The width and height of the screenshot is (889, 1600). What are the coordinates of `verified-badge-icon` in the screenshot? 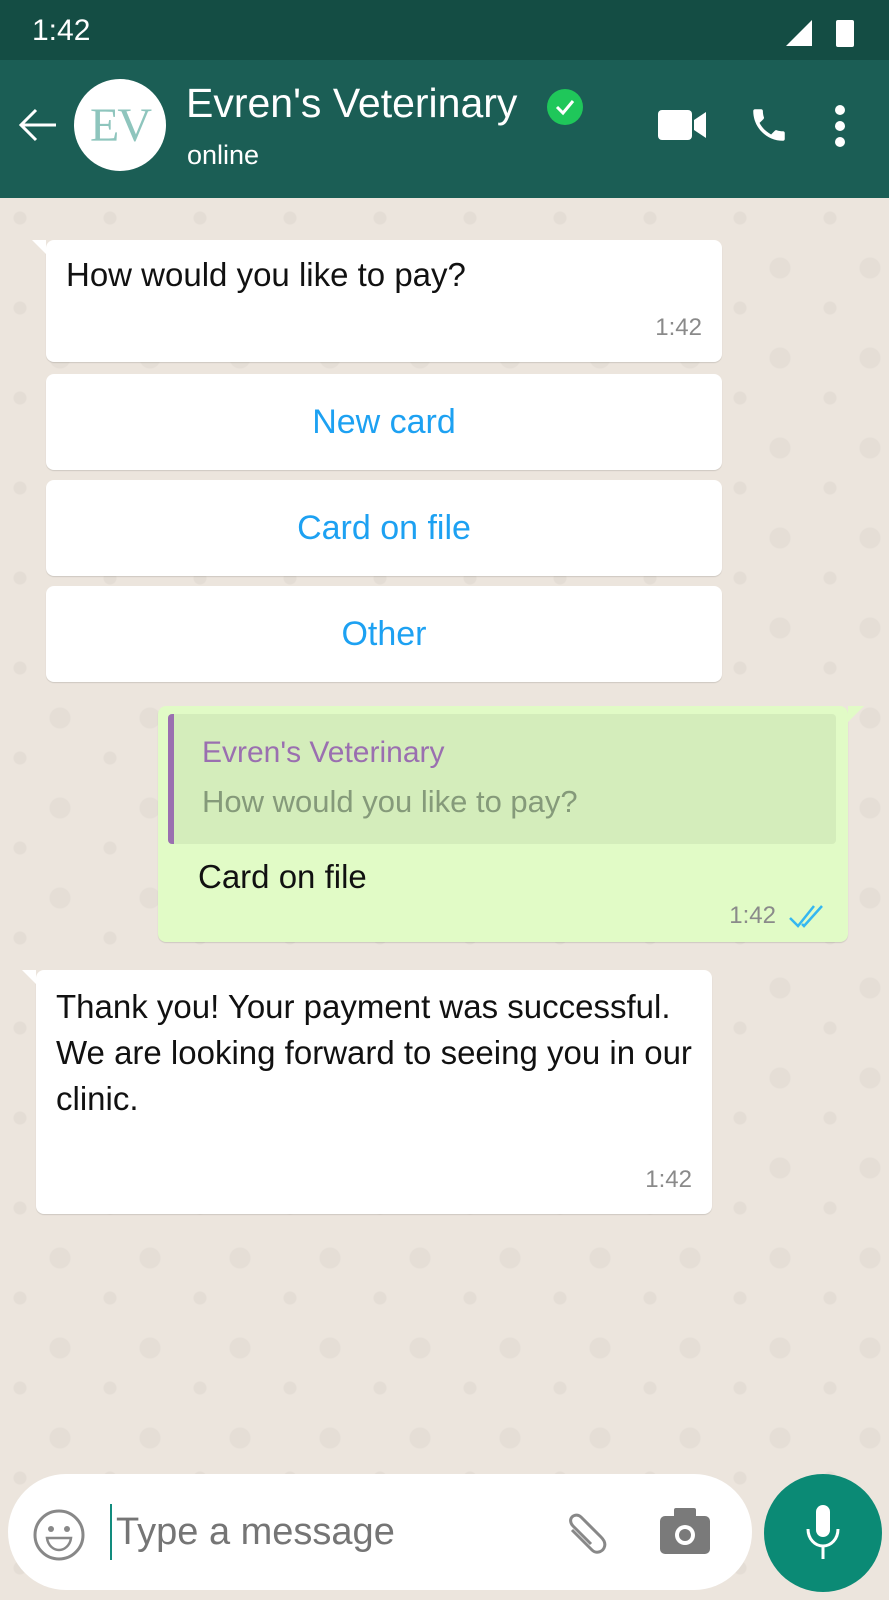 It's located at (565, 107).